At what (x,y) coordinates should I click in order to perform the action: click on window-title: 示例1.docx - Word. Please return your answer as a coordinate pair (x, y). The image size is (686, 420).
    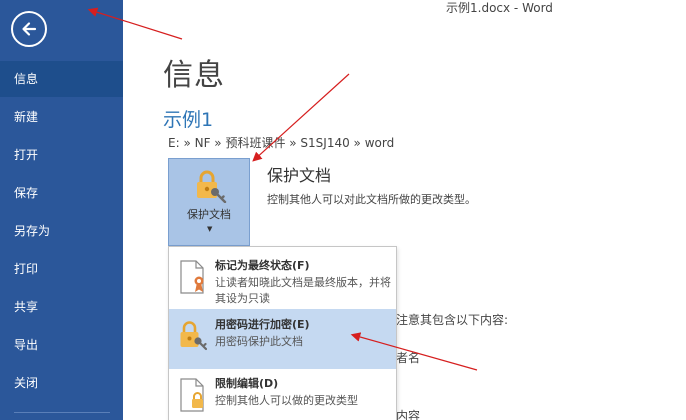
    Looking at the image, I should click on (499, 8).